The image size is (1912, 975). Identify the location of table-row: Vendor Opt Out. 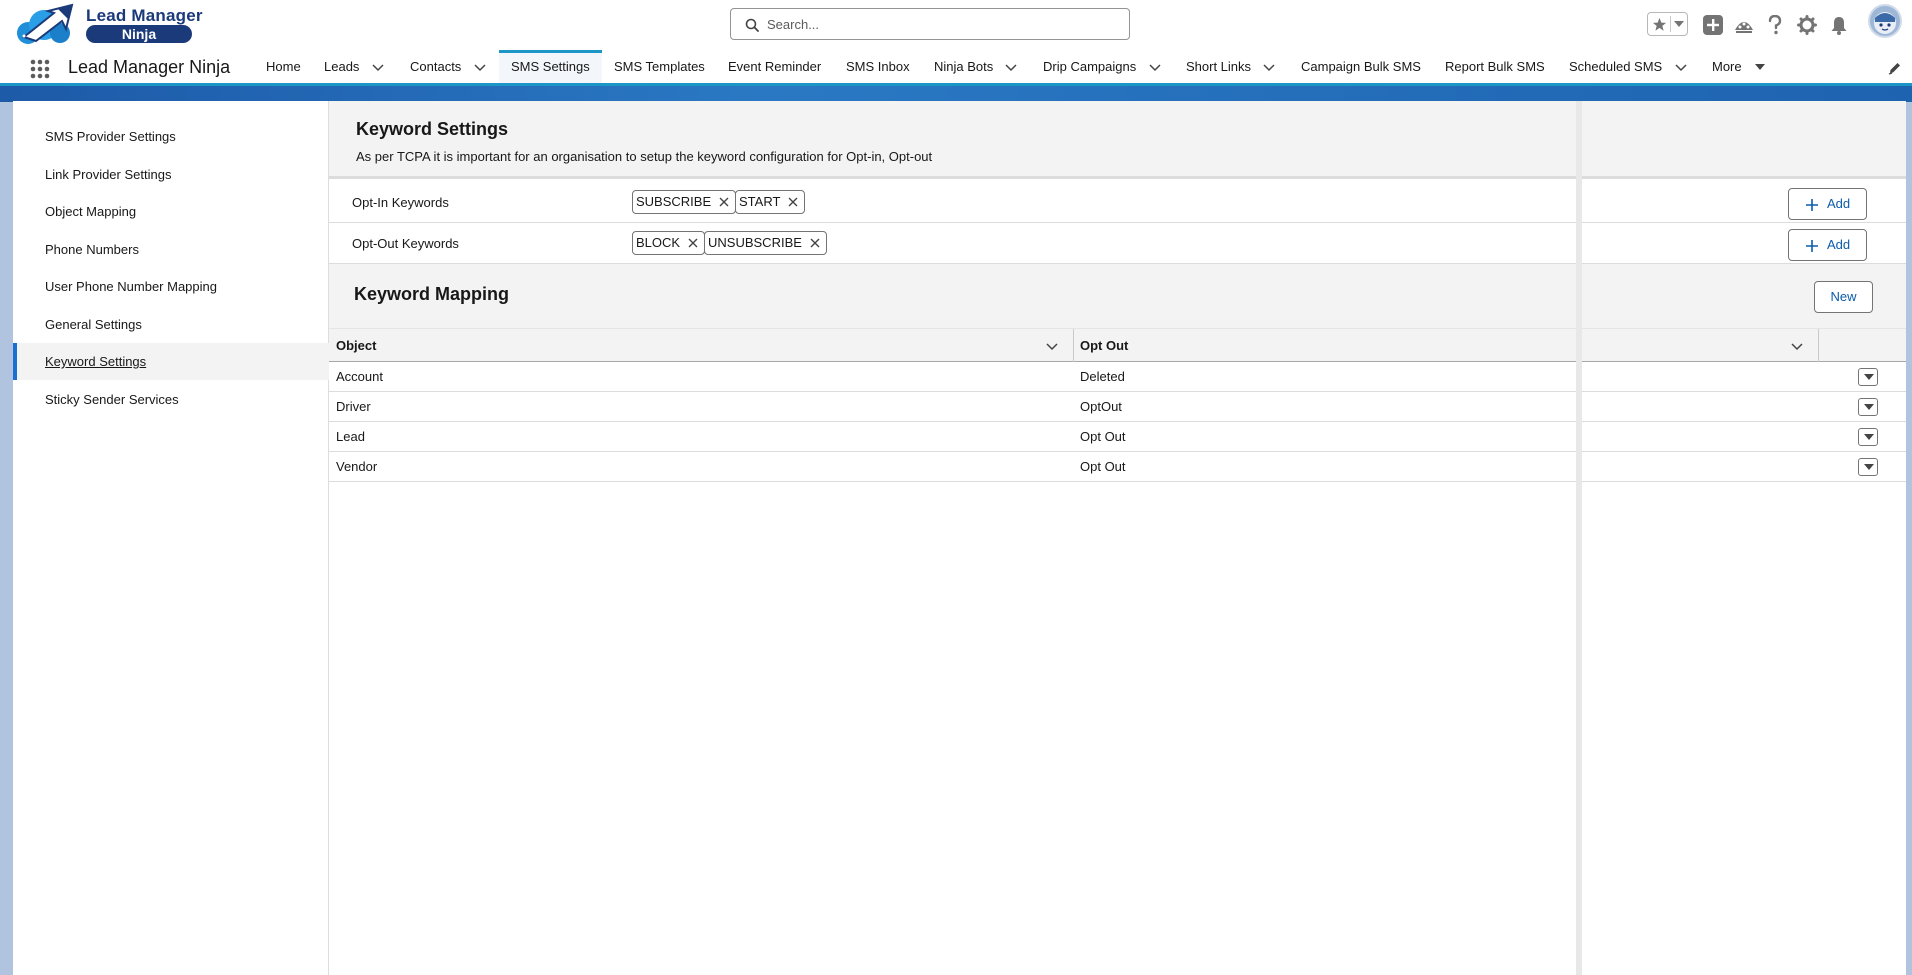
(1117, 467).